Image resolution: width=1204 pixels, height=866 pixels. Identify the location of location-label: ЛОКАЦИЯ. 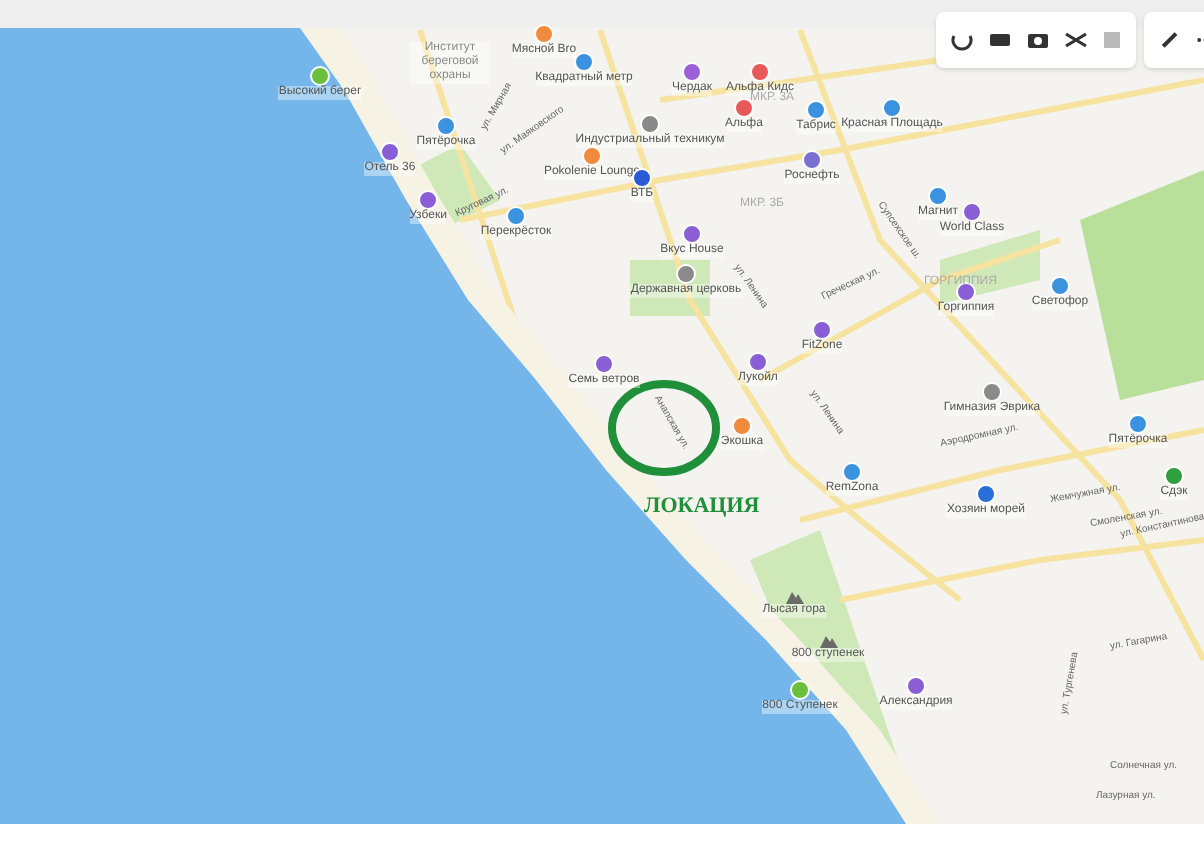
(702, 507).